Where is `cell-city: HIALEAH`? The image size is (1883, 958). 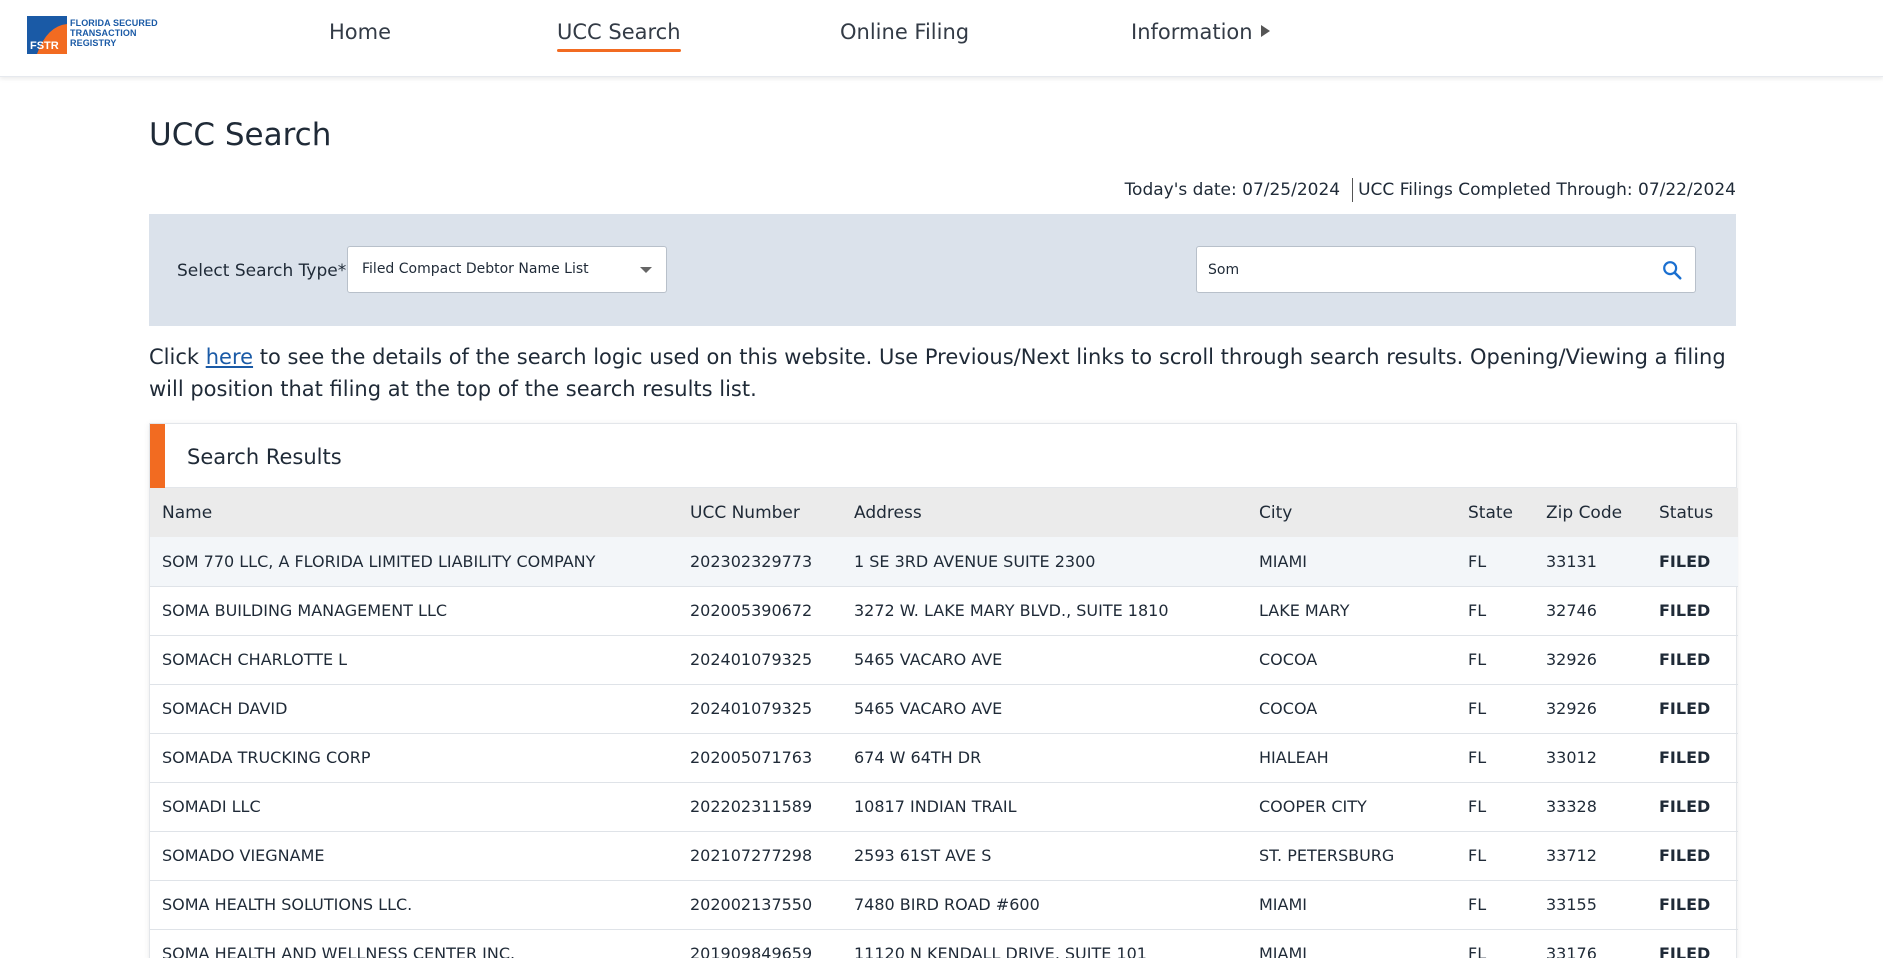
cell-city: HIALEAH is located at coordinates (1351, 758).